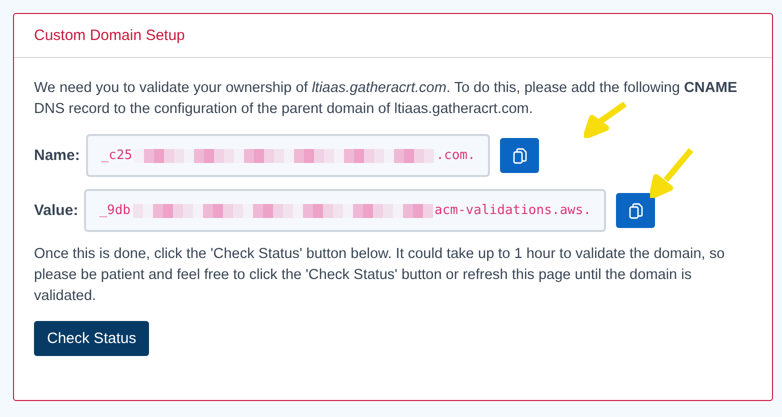  Describe the element at coordinates (109, 35) in the screenshot. I see `card-title: Custom Domain Setup` at that location.